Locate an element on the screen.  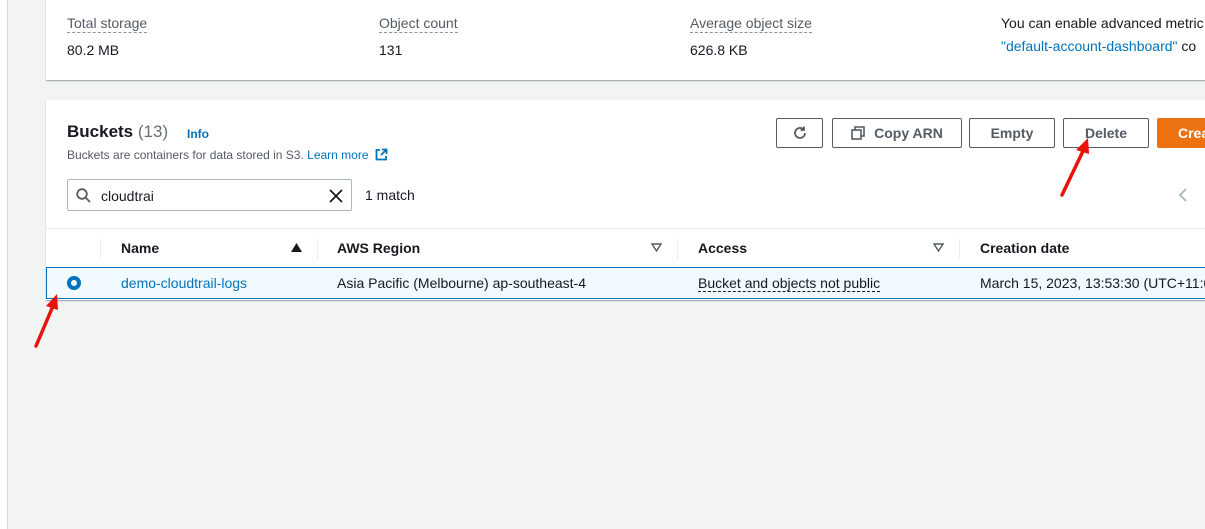
buckets-heading: Buckets (13) is located at coordinates (117, 132).